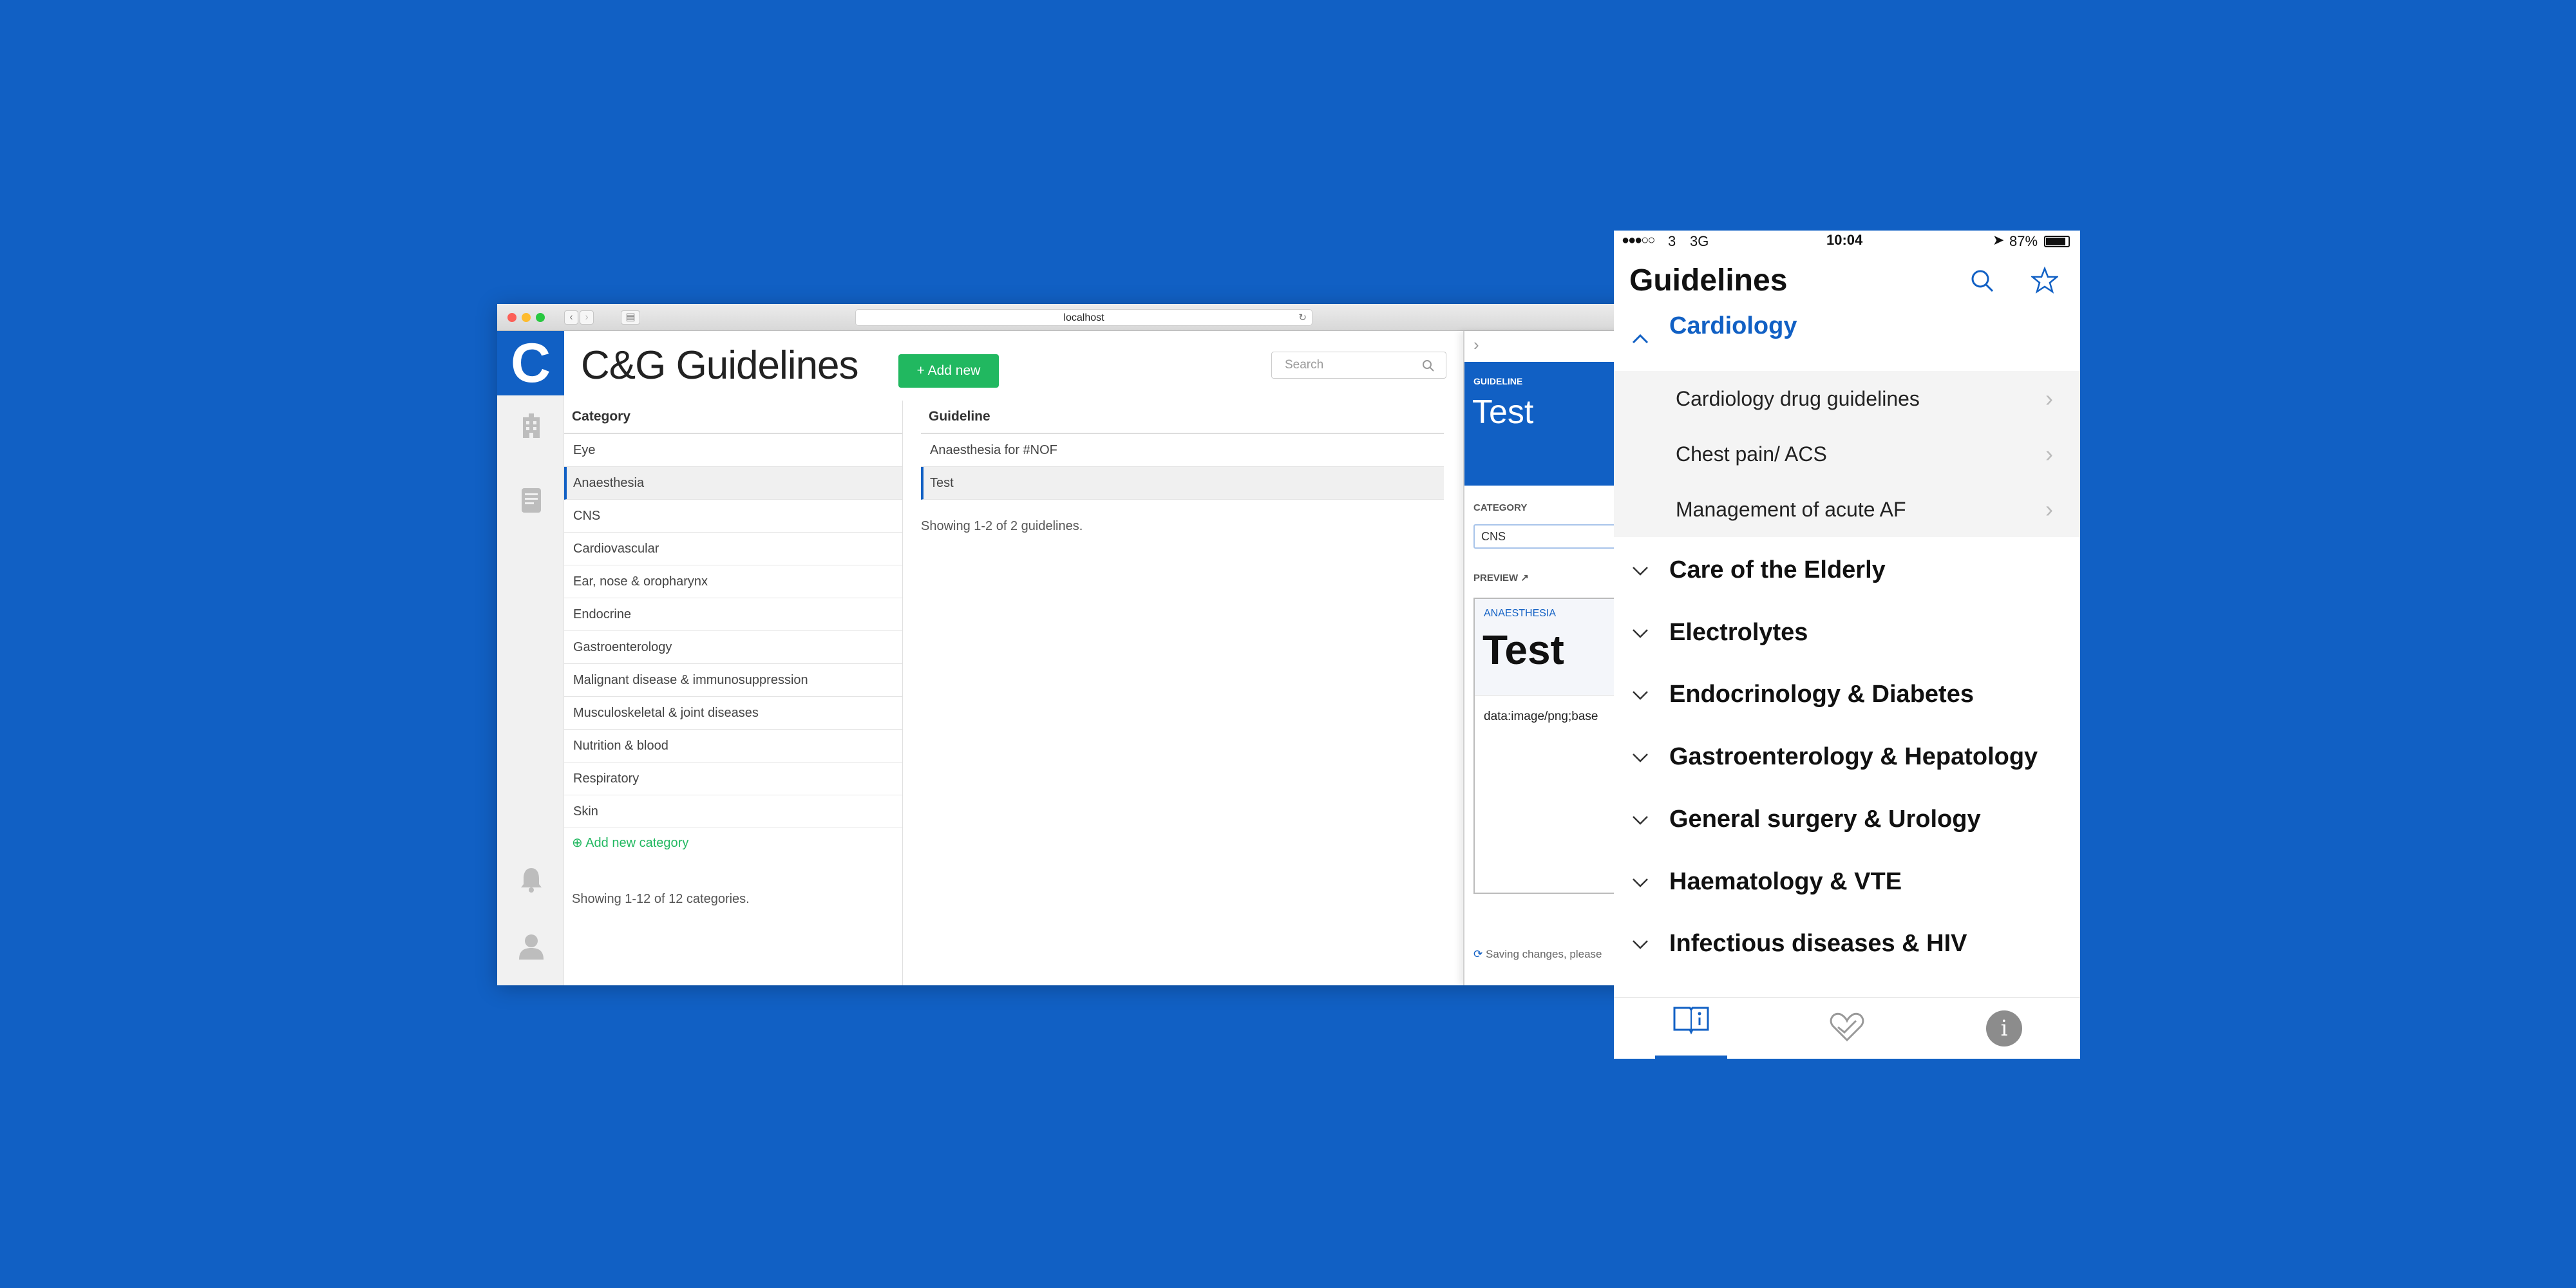 The image size is (2576, 1288). Describe the element at coordinates (2057, 241) in the screenshot. I see `battery-icon` at that location.